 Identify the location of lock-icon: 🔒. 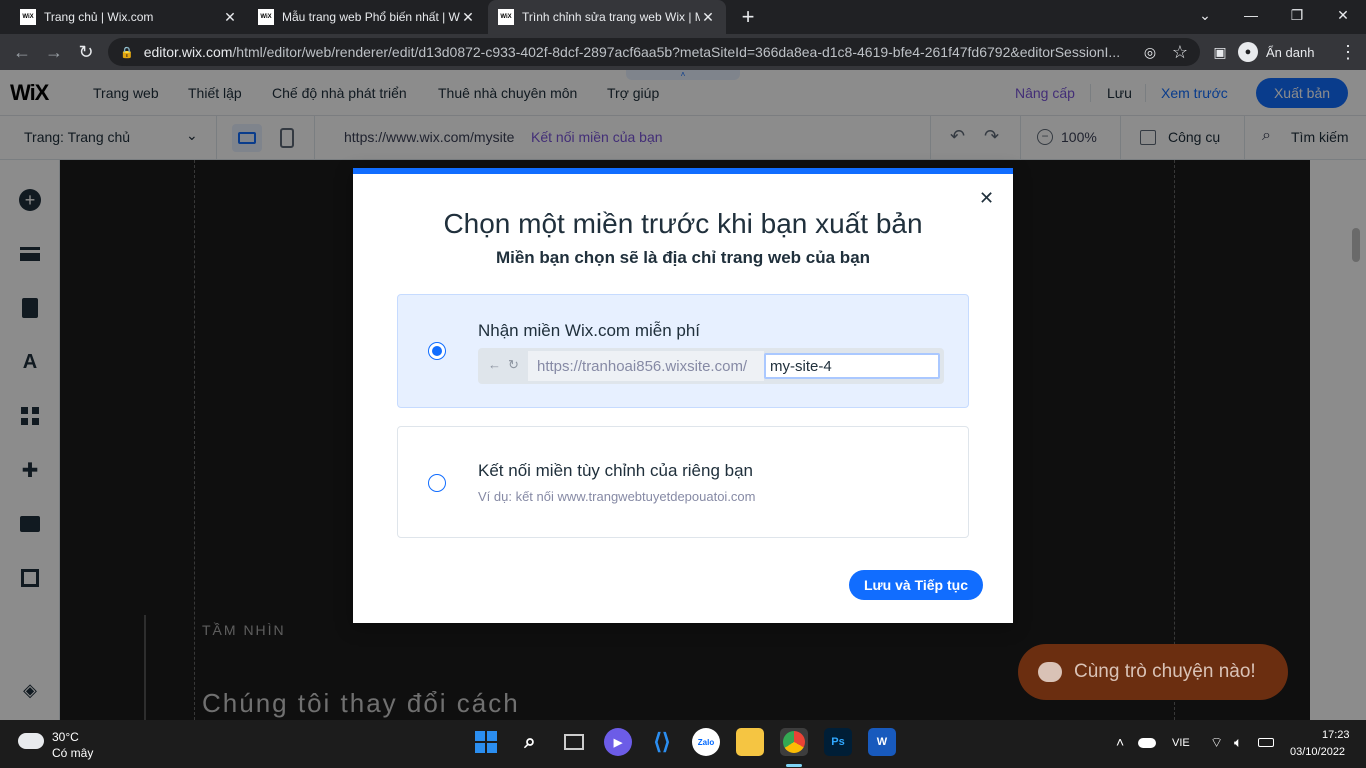
(127, 52).